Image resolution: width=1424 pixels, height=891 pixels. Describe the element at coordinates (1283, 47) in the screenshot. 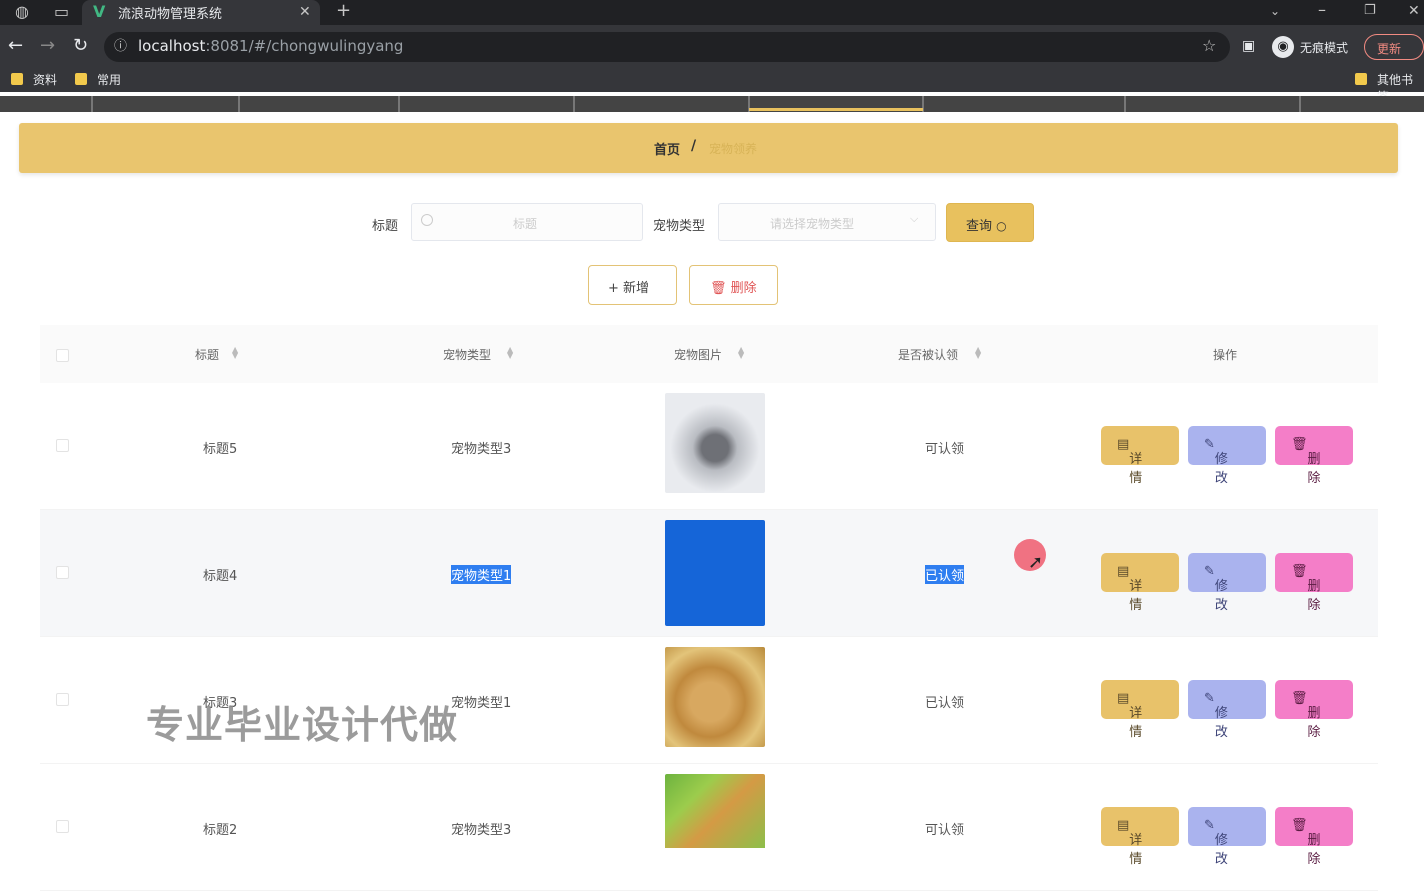

I see `incognito-icon: ◉` at that location.